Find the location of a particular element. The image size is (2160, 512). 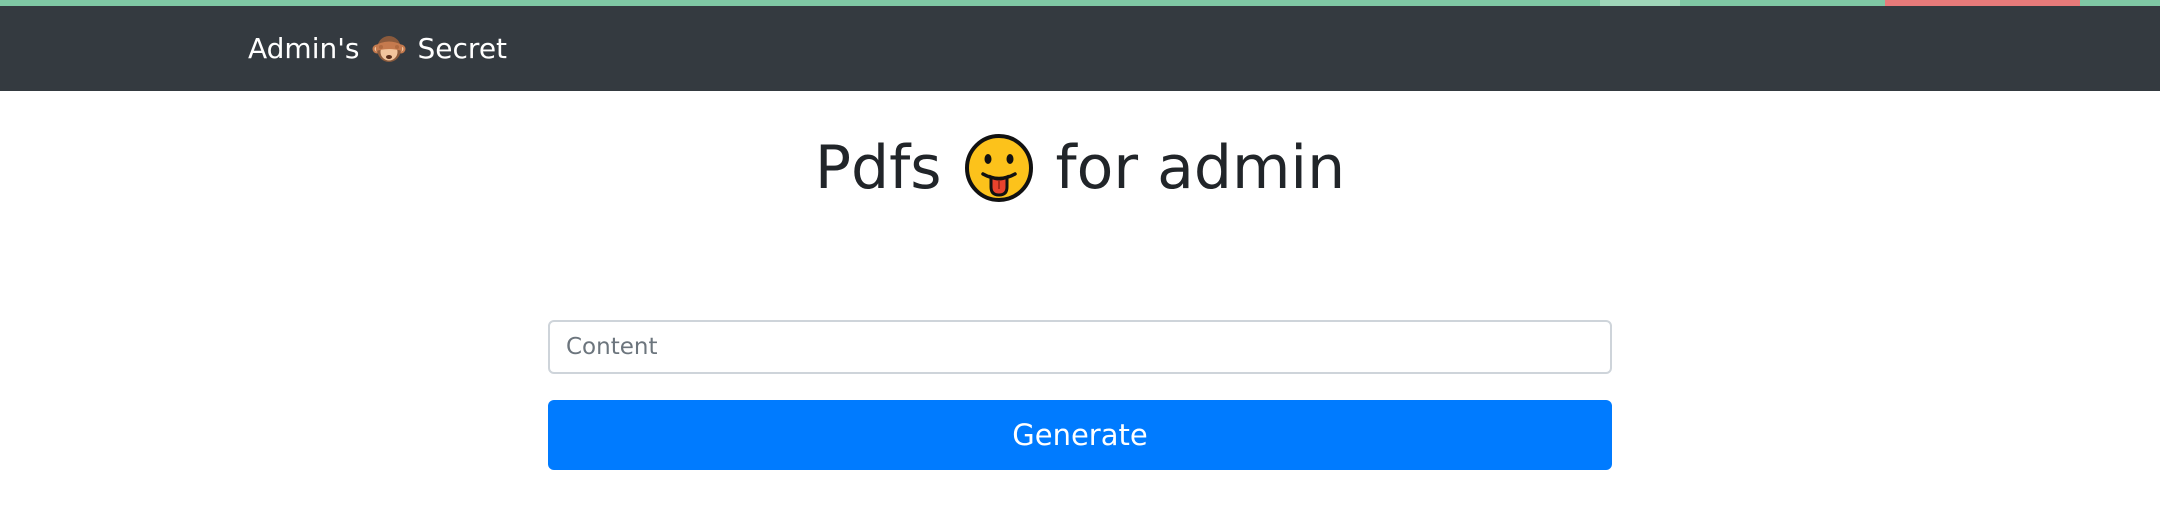

generate-button: Generate is located at coordinates (1080, 435).